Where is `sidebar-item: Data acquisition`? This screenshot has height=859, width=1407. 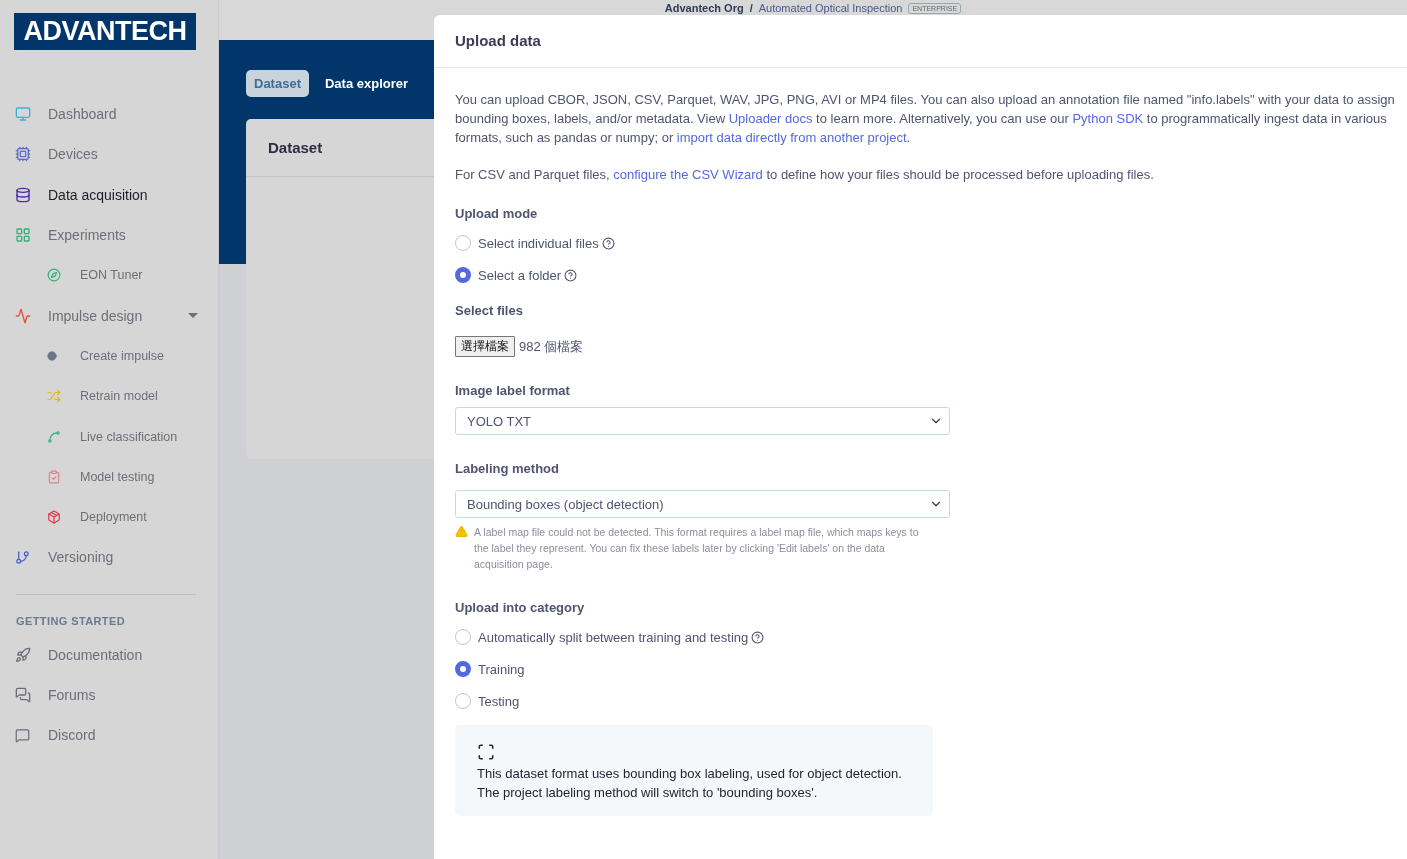 sidebar-item: Data acquisition is located at coordinates (109, 194).